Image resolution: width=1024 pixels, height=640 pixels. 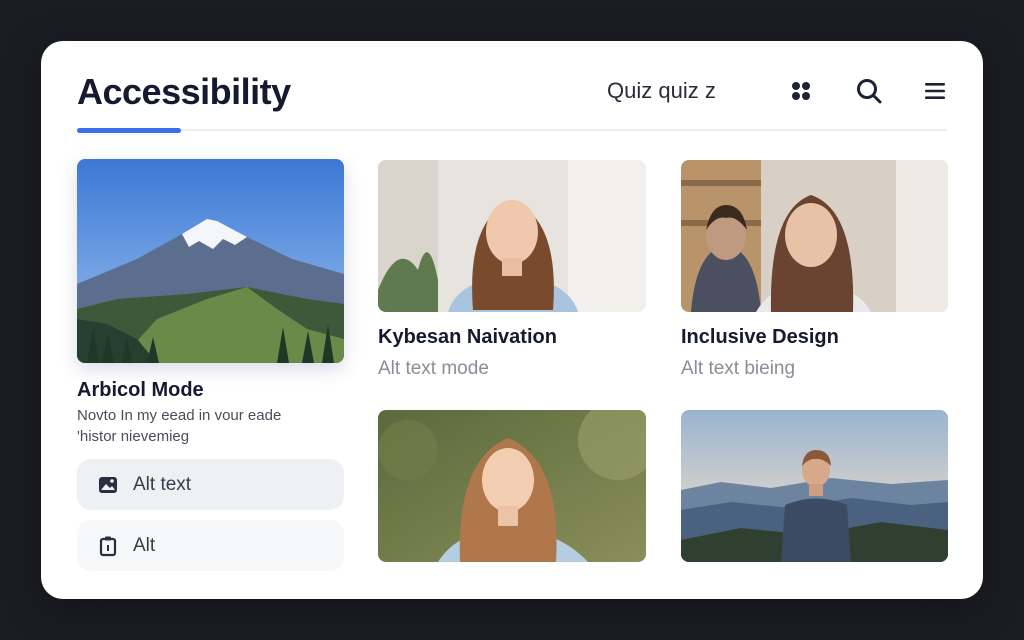 What do you see at coordinates (935, 91) in the screenshot?
I see `menu-icon` at bounding box center [935, 91].